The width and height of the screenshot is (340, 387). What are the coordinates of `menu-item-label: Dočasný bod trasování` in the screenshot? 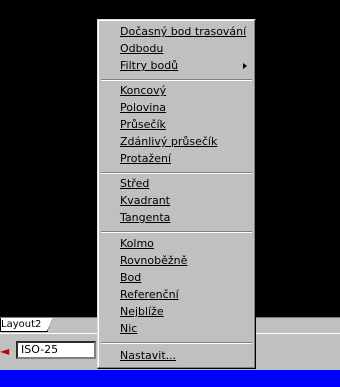 It's located at (183, 31).